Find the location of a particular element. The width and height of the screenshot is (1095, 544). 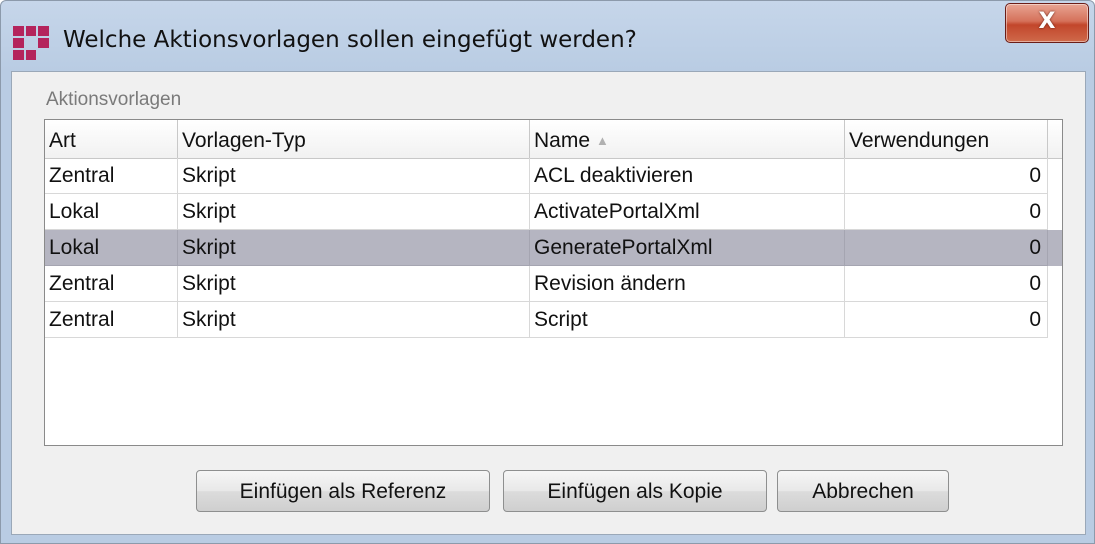

table-header: Art Vorlagen-Typ Name ▲ Verwendungen is located at coordinates (553, 139).